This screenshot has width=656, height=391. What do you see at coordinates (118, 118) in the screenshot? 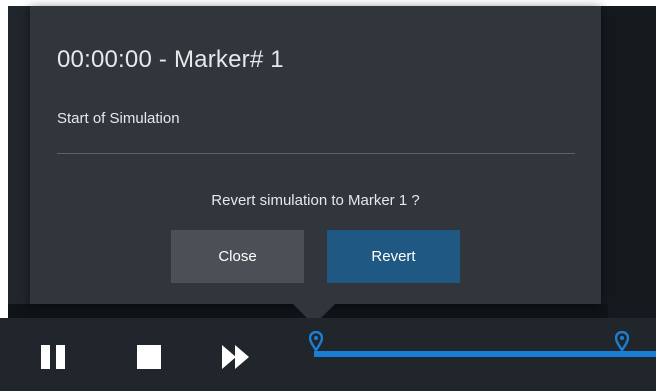
I see `popup-description: Start of Simulation` at bounding box center [118, 118].